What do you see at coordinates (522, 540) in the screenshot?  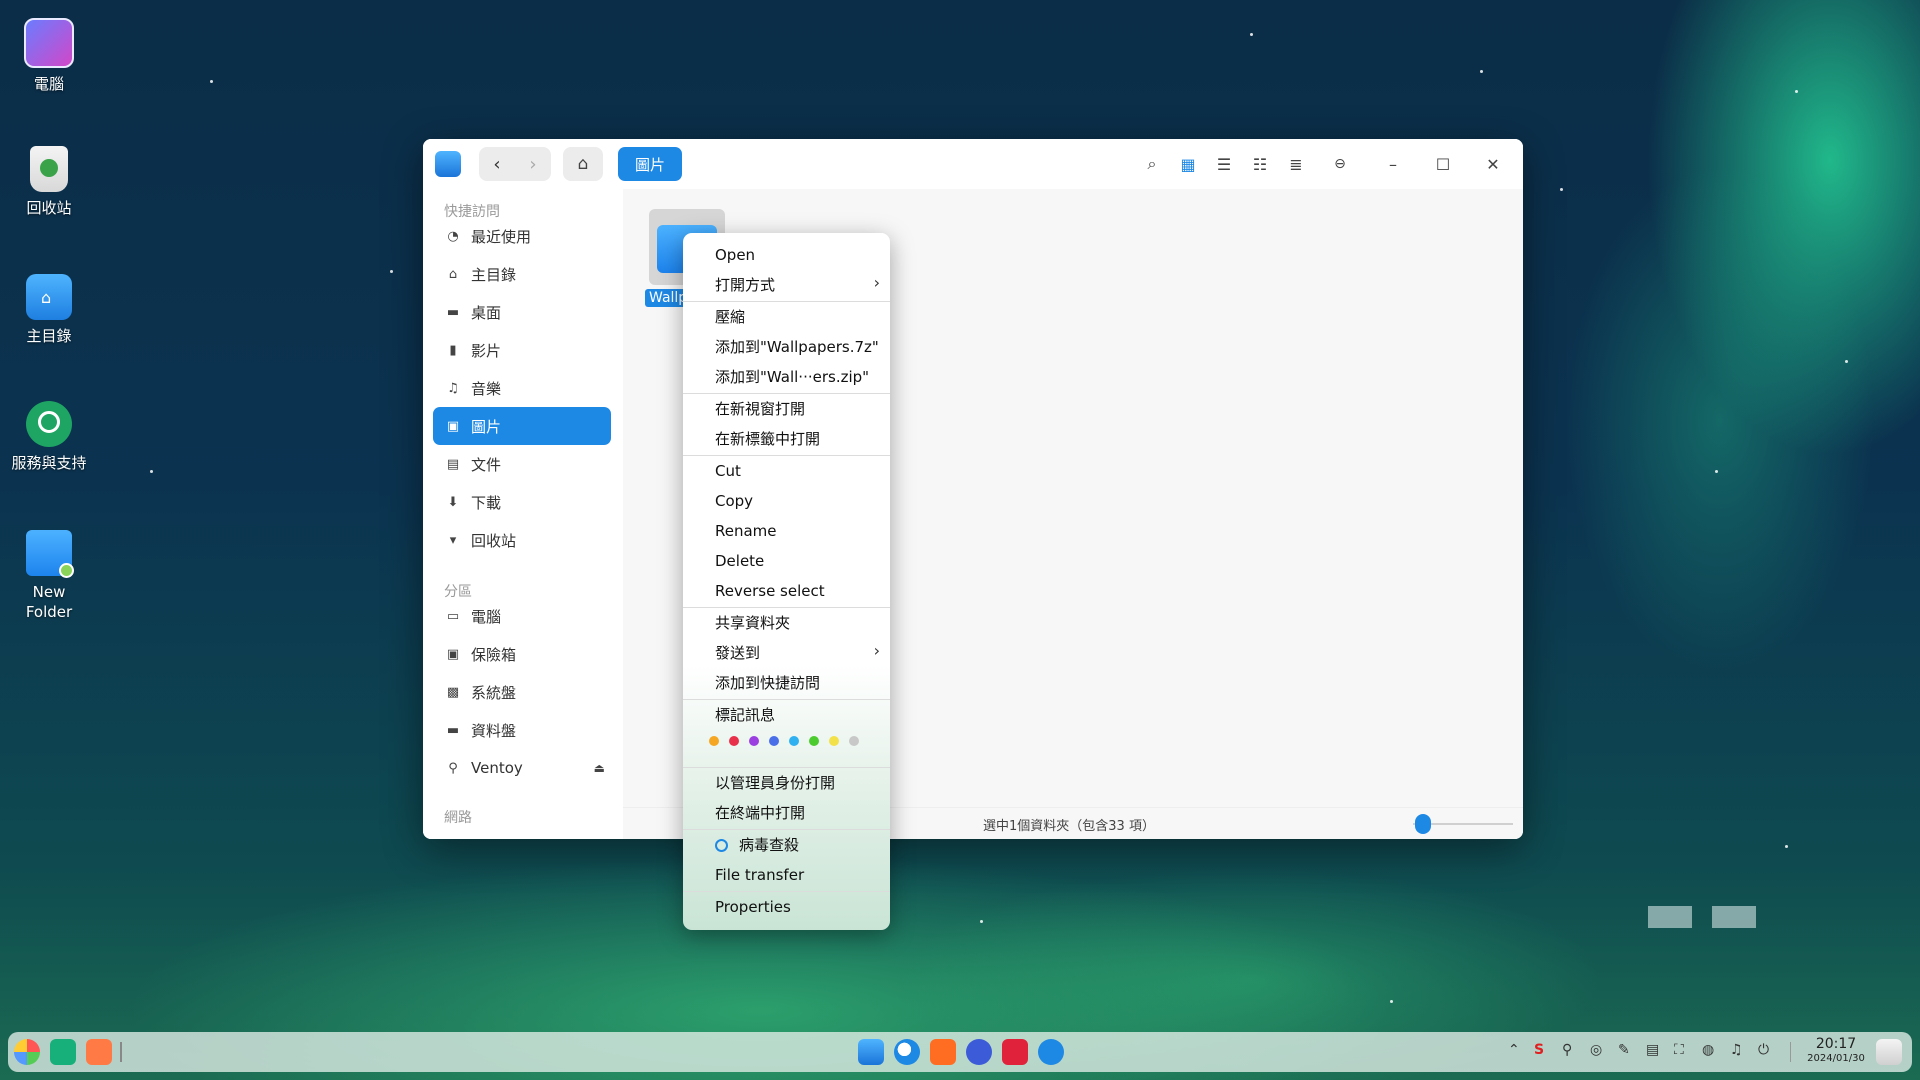 I see `sidebar-item-trash: ▾ 回收站` at bounding box center [522, 540].